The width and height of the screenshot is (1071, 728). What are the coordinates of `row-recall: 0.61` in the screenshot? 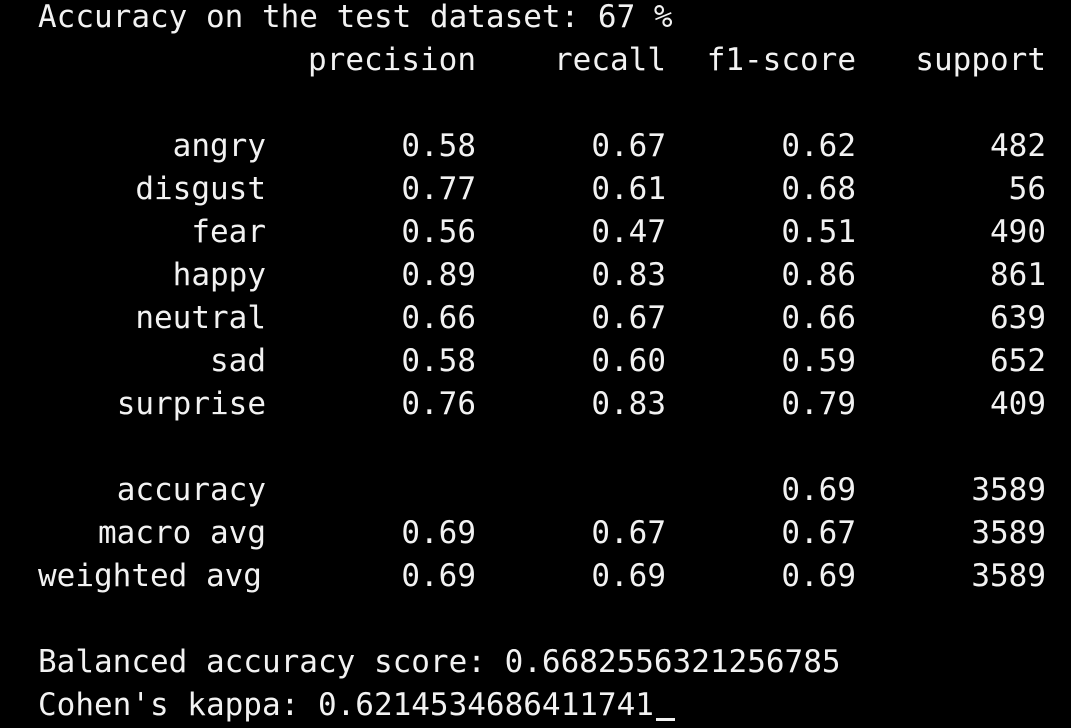 It's located at (628, 189).